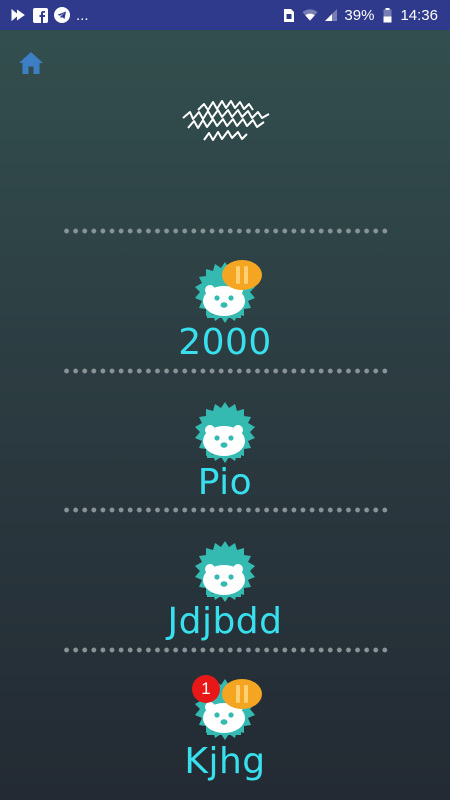  Describe the element at coordinates (359, 15) in the screenshot. I see `battery-percent: 39%` at that location.